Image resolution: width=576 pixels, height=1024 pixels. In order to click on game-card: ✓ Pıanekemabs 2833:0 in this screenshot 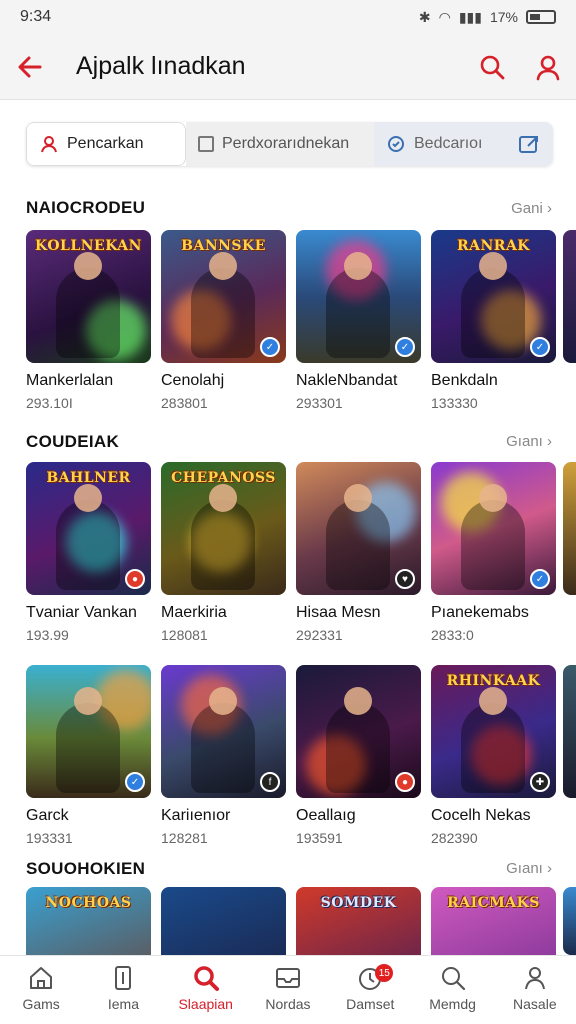, I will do `click(493, 552)`.